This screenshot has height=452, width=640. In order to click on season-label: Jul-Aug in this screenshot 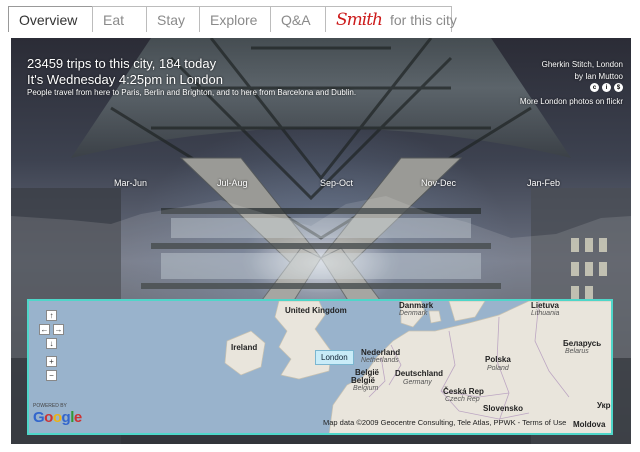, I will do `click(232, 183)`.